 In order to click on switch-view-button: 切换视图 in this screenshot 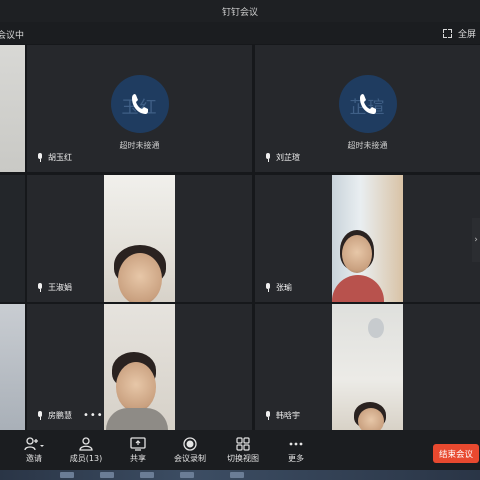, I will do `click(243, 449)`.